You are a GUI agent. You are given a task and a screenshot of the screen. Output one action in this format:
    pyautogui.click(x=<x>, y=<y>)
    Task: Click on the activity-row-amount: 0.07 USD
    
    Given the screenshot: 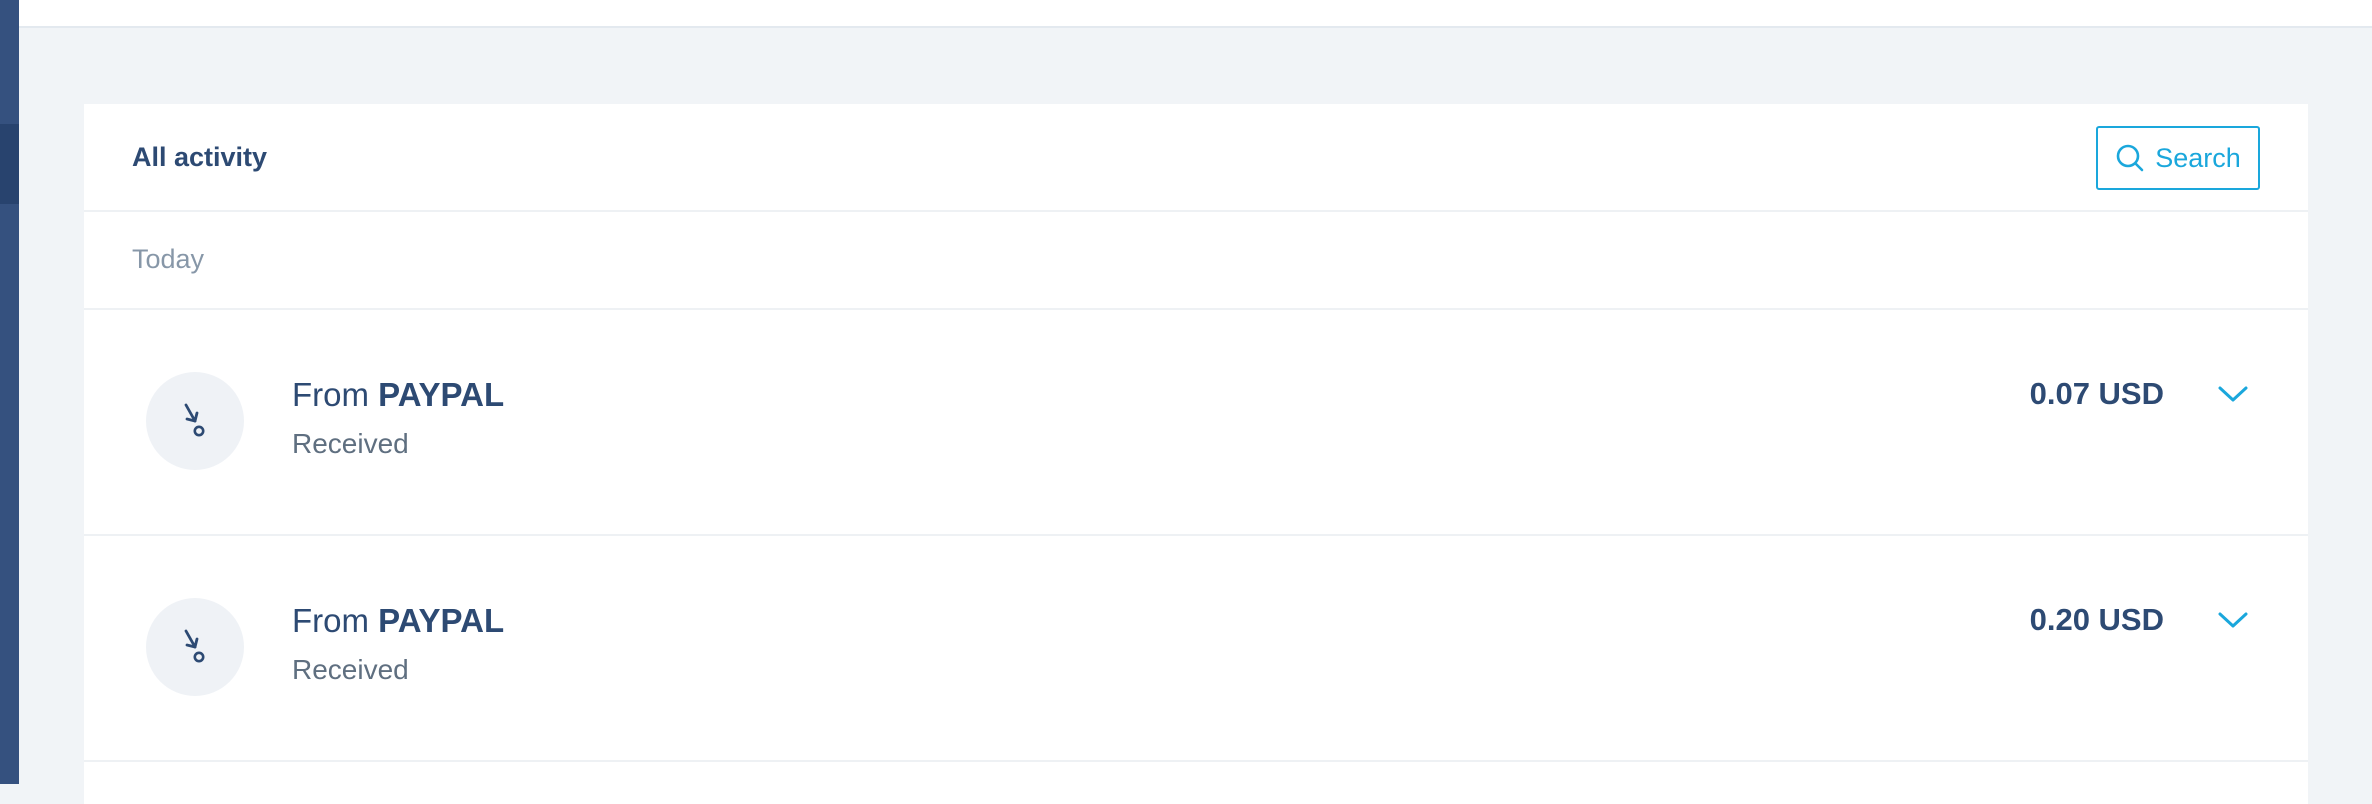 What is the action you would take?
    pyautogui.click(x=2096, y=393)
    